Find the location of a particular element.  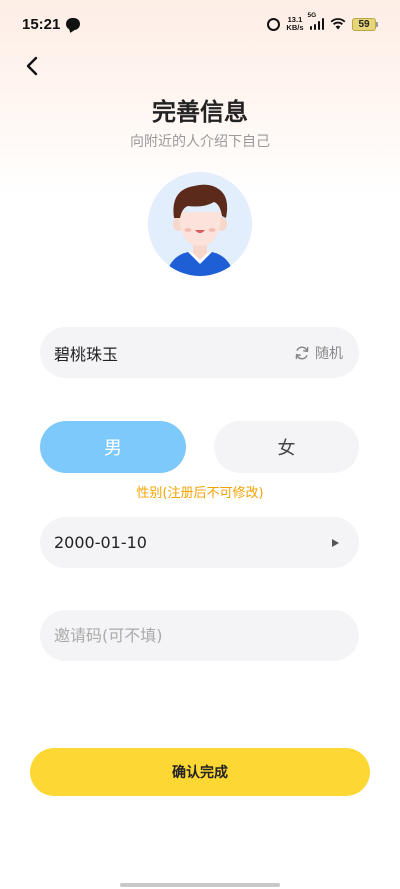

confirm-button: 确认完成 is located at coordinates (200, 772).